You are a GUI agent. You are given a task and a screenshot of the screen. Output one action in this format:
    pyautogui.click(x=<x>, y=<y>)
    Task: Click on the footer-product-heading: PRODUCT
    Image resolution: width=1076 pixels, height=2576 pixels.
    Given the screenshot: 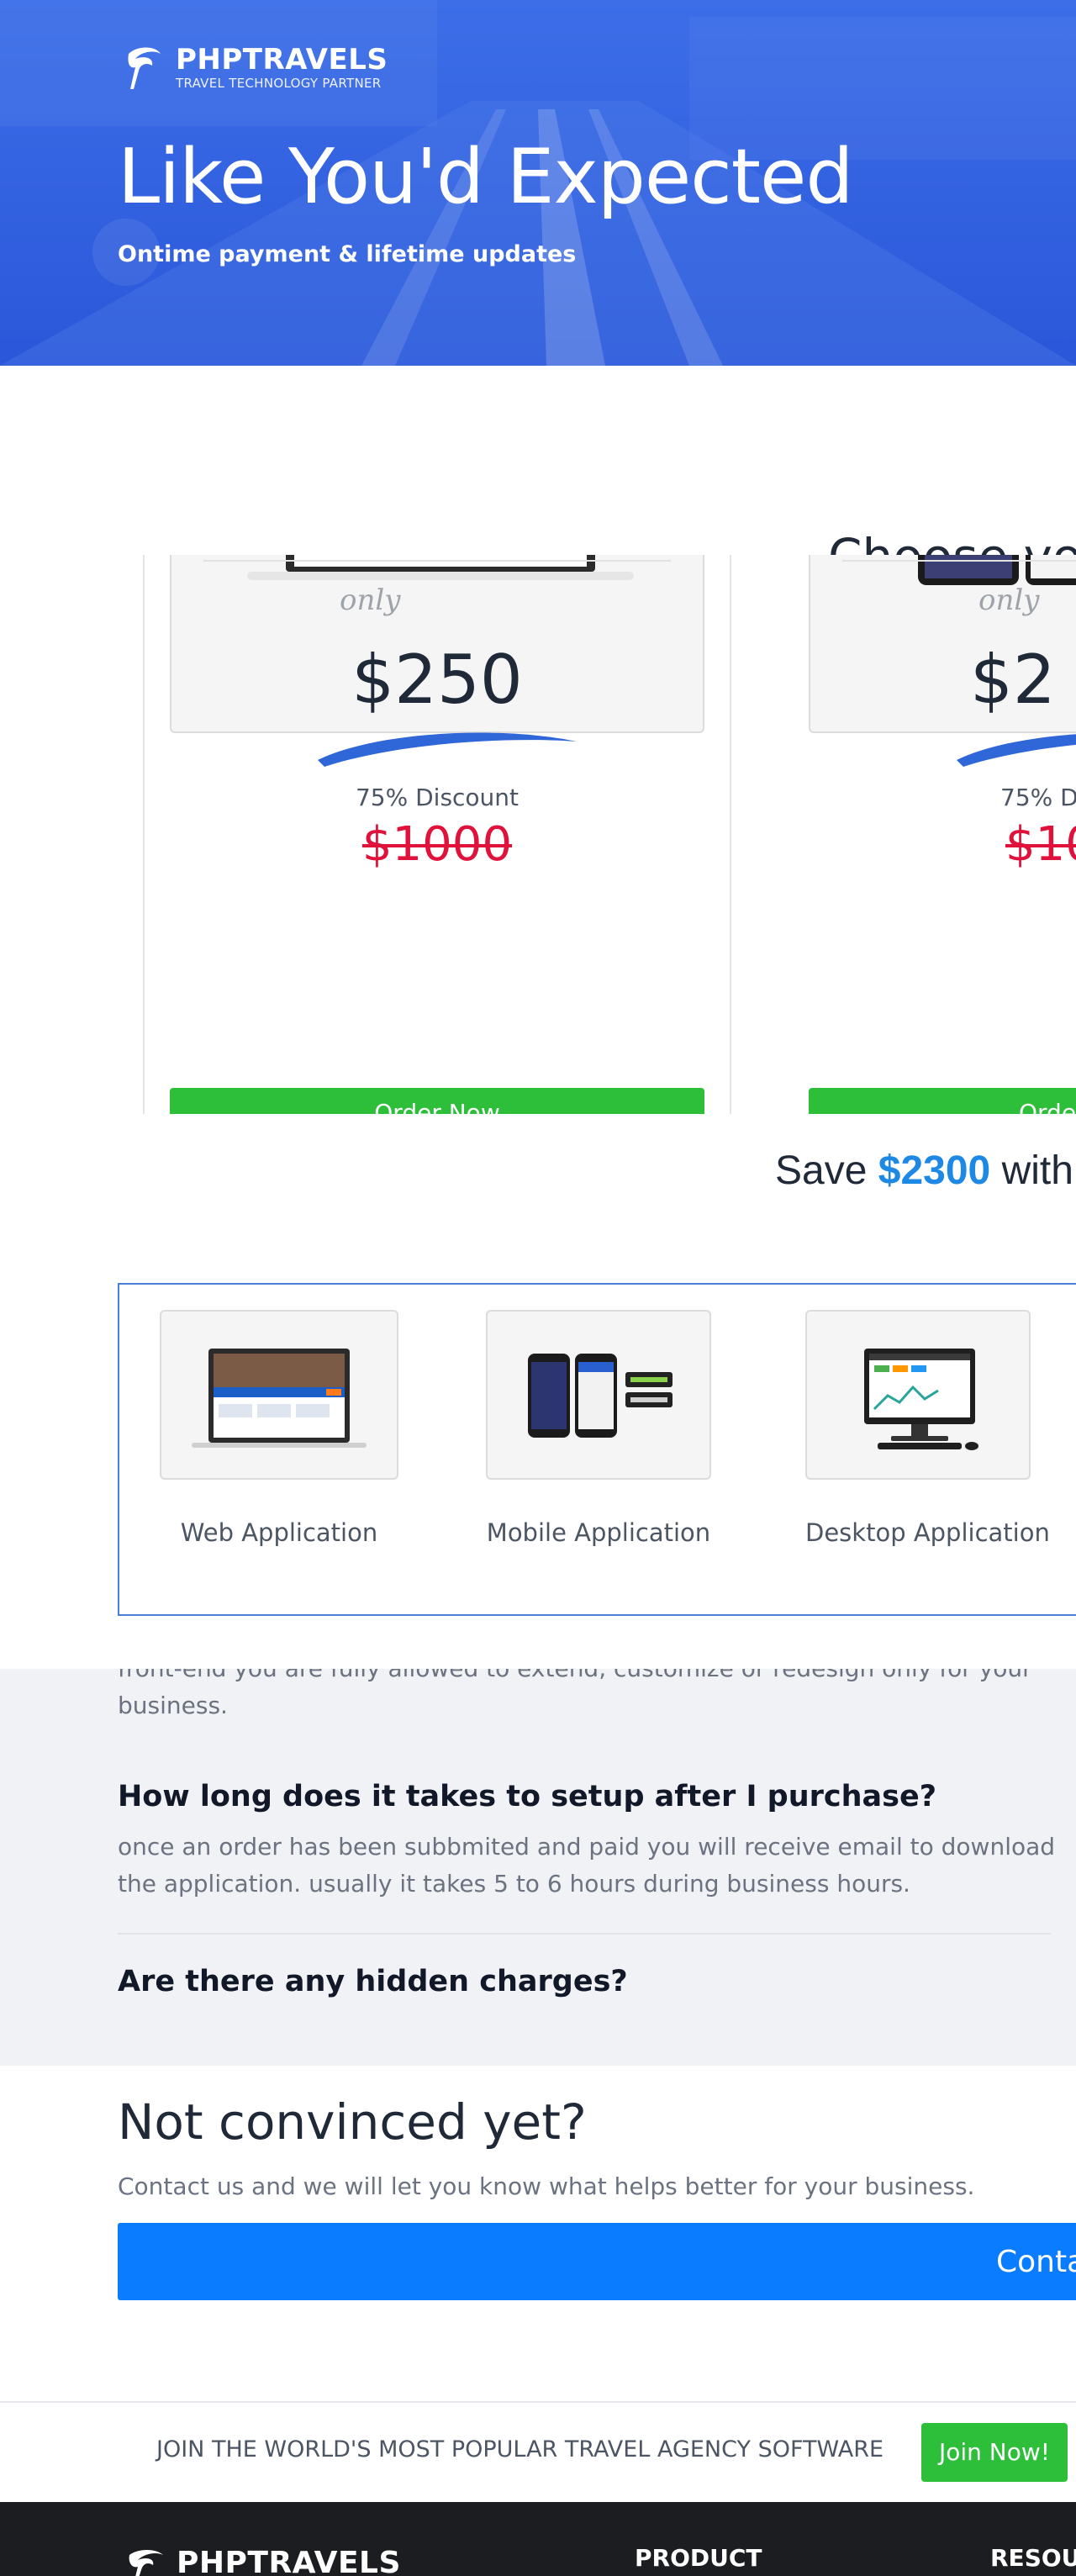 What is the action you would take?
    pyautogui.click(x=698, y=2558)
    